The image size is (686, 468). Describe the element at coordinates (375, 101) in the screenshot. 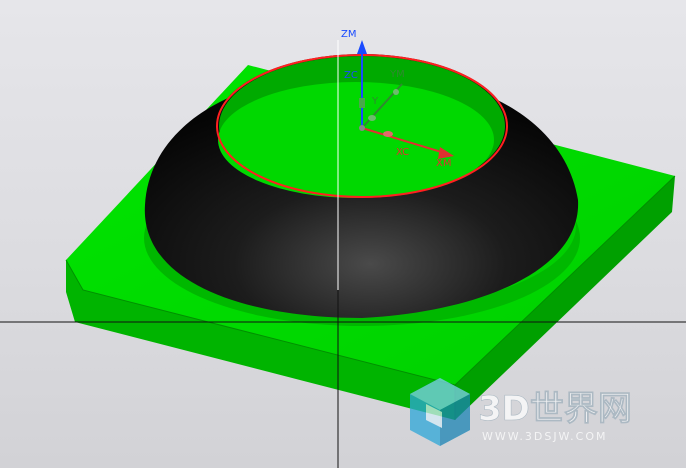

I see `axis-label-y: Y` at that location.